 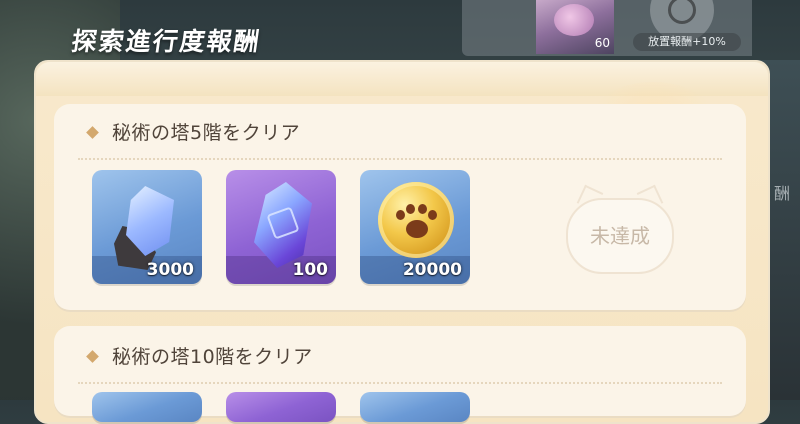 What do you see at coordinates (310, 270) in the screenshot?
I see `item-quantity: 100` at bounding box center [310, 270].